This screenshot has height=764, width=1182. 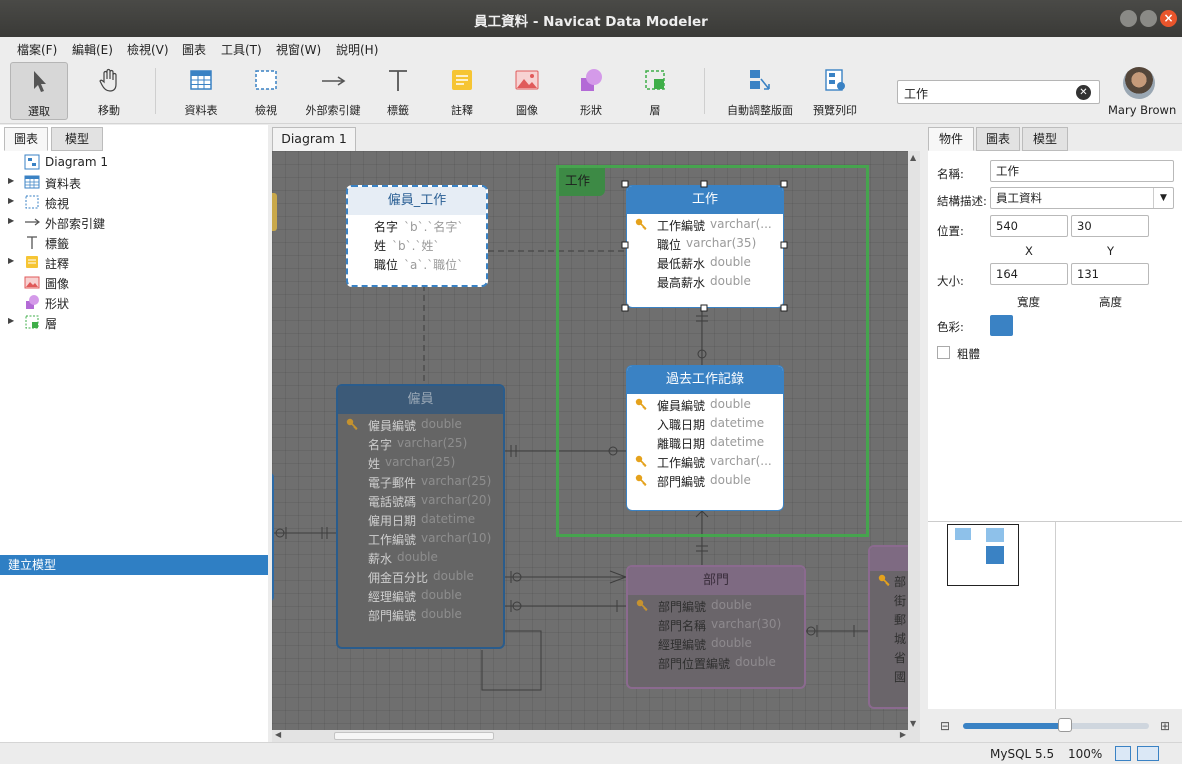 What do you see at coordinates (1142, 110) in the screenshot?
I see `user-name: Mary Brown` at bounding box center [1142, 110].